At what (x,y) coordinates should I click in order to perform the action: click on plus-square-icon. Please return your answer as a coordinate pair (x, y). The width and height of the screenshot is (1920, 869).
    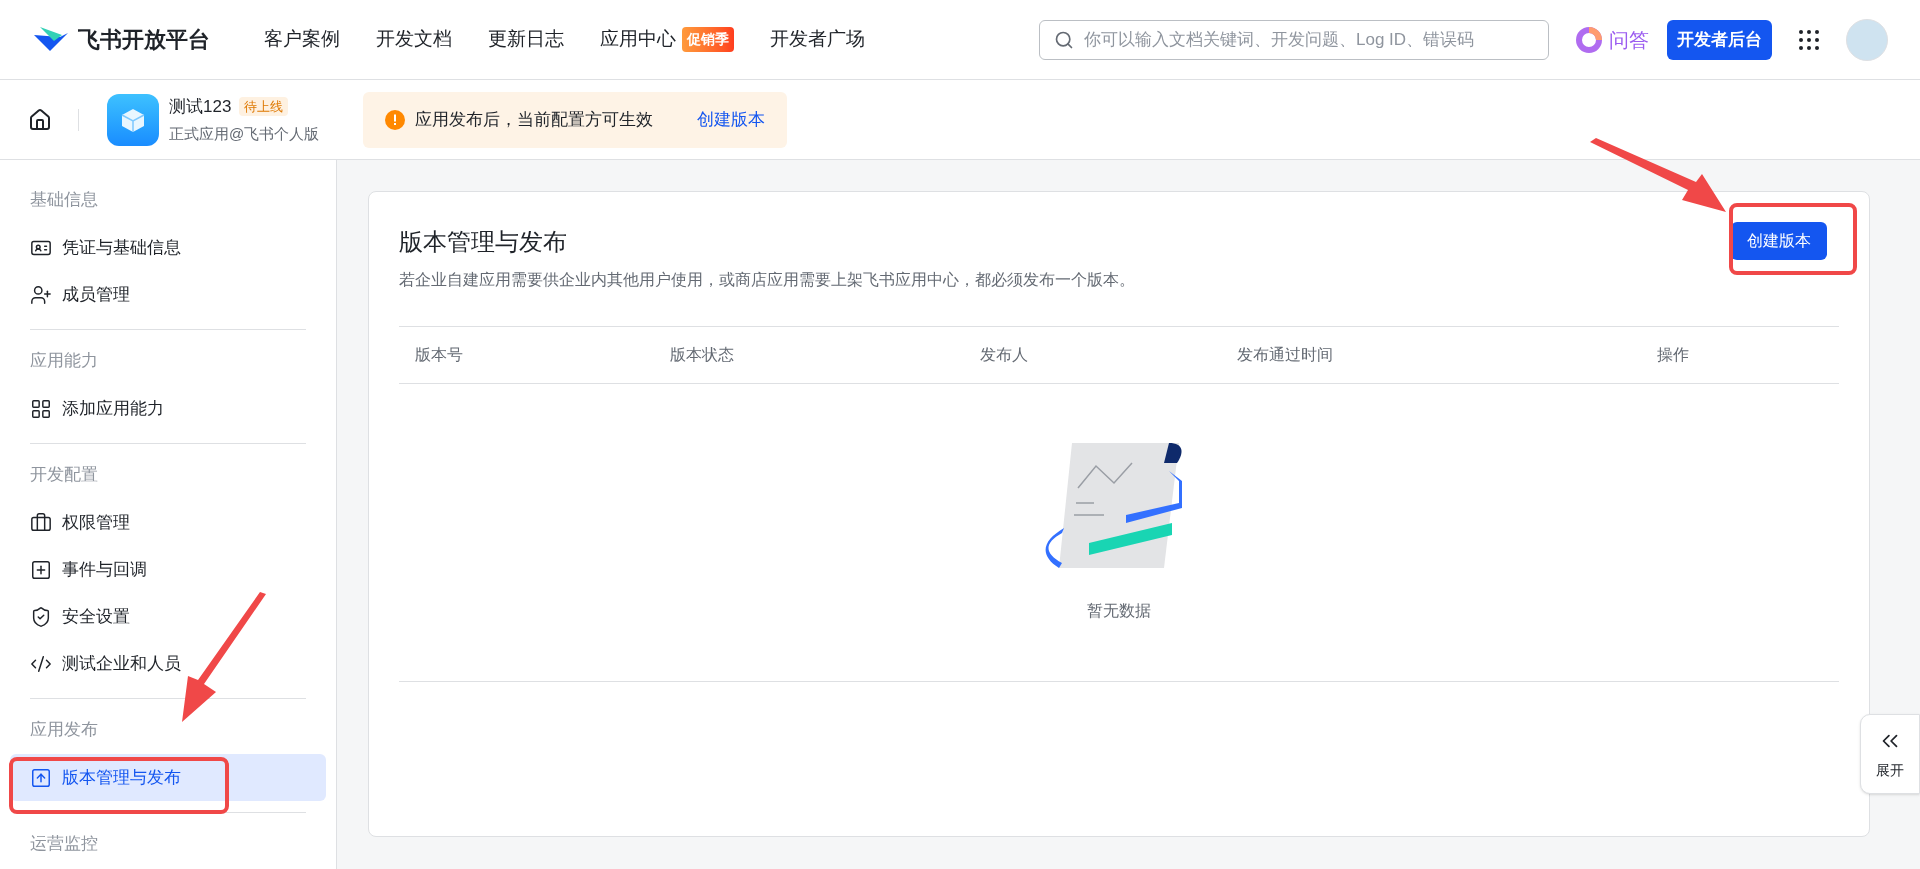
    Looking at the image, I should click on (41, 569).